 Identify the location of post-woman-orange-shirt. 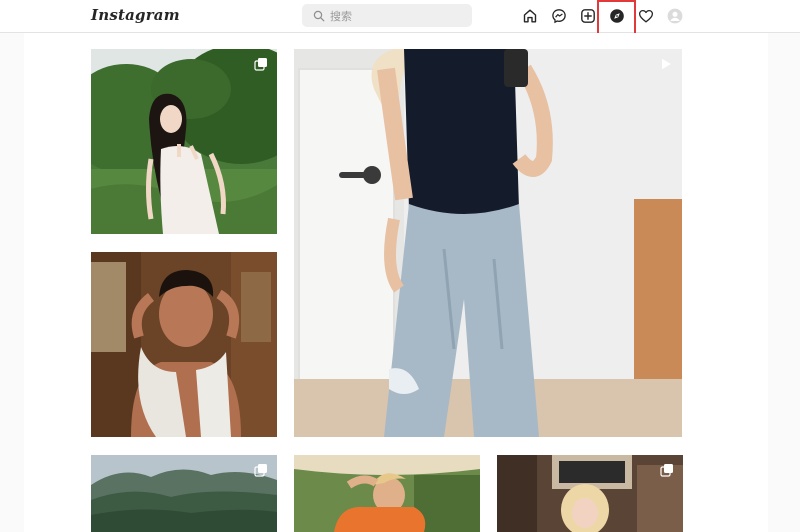
(387, 493).